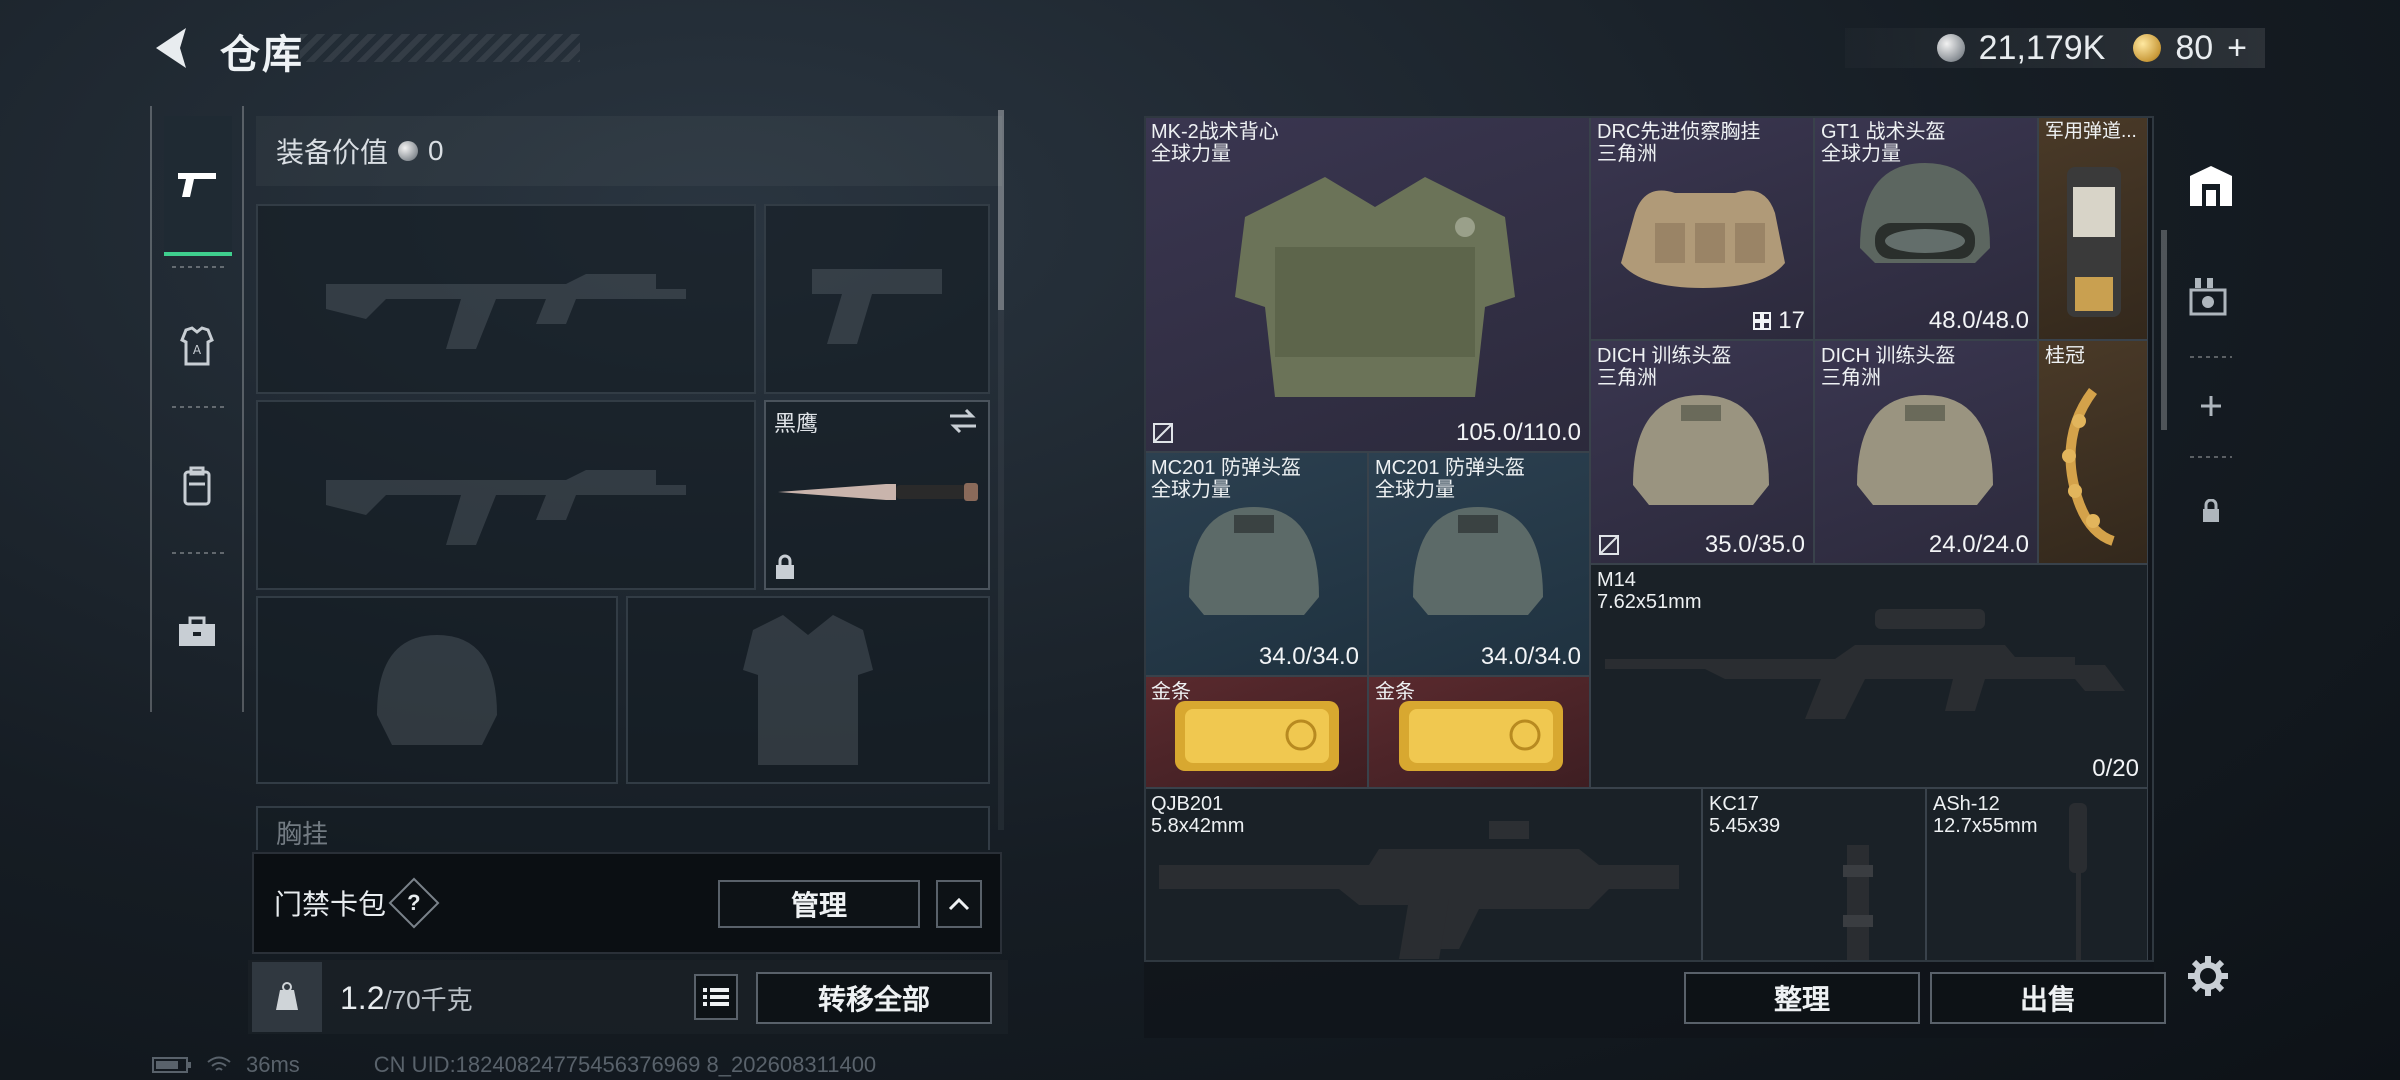  I want to click on vest-silhouette-icon, so click(808, 690).